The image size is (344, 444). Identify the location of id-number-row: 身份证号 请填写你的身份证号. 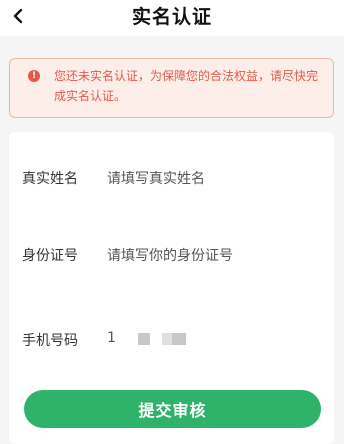
(171, 255).